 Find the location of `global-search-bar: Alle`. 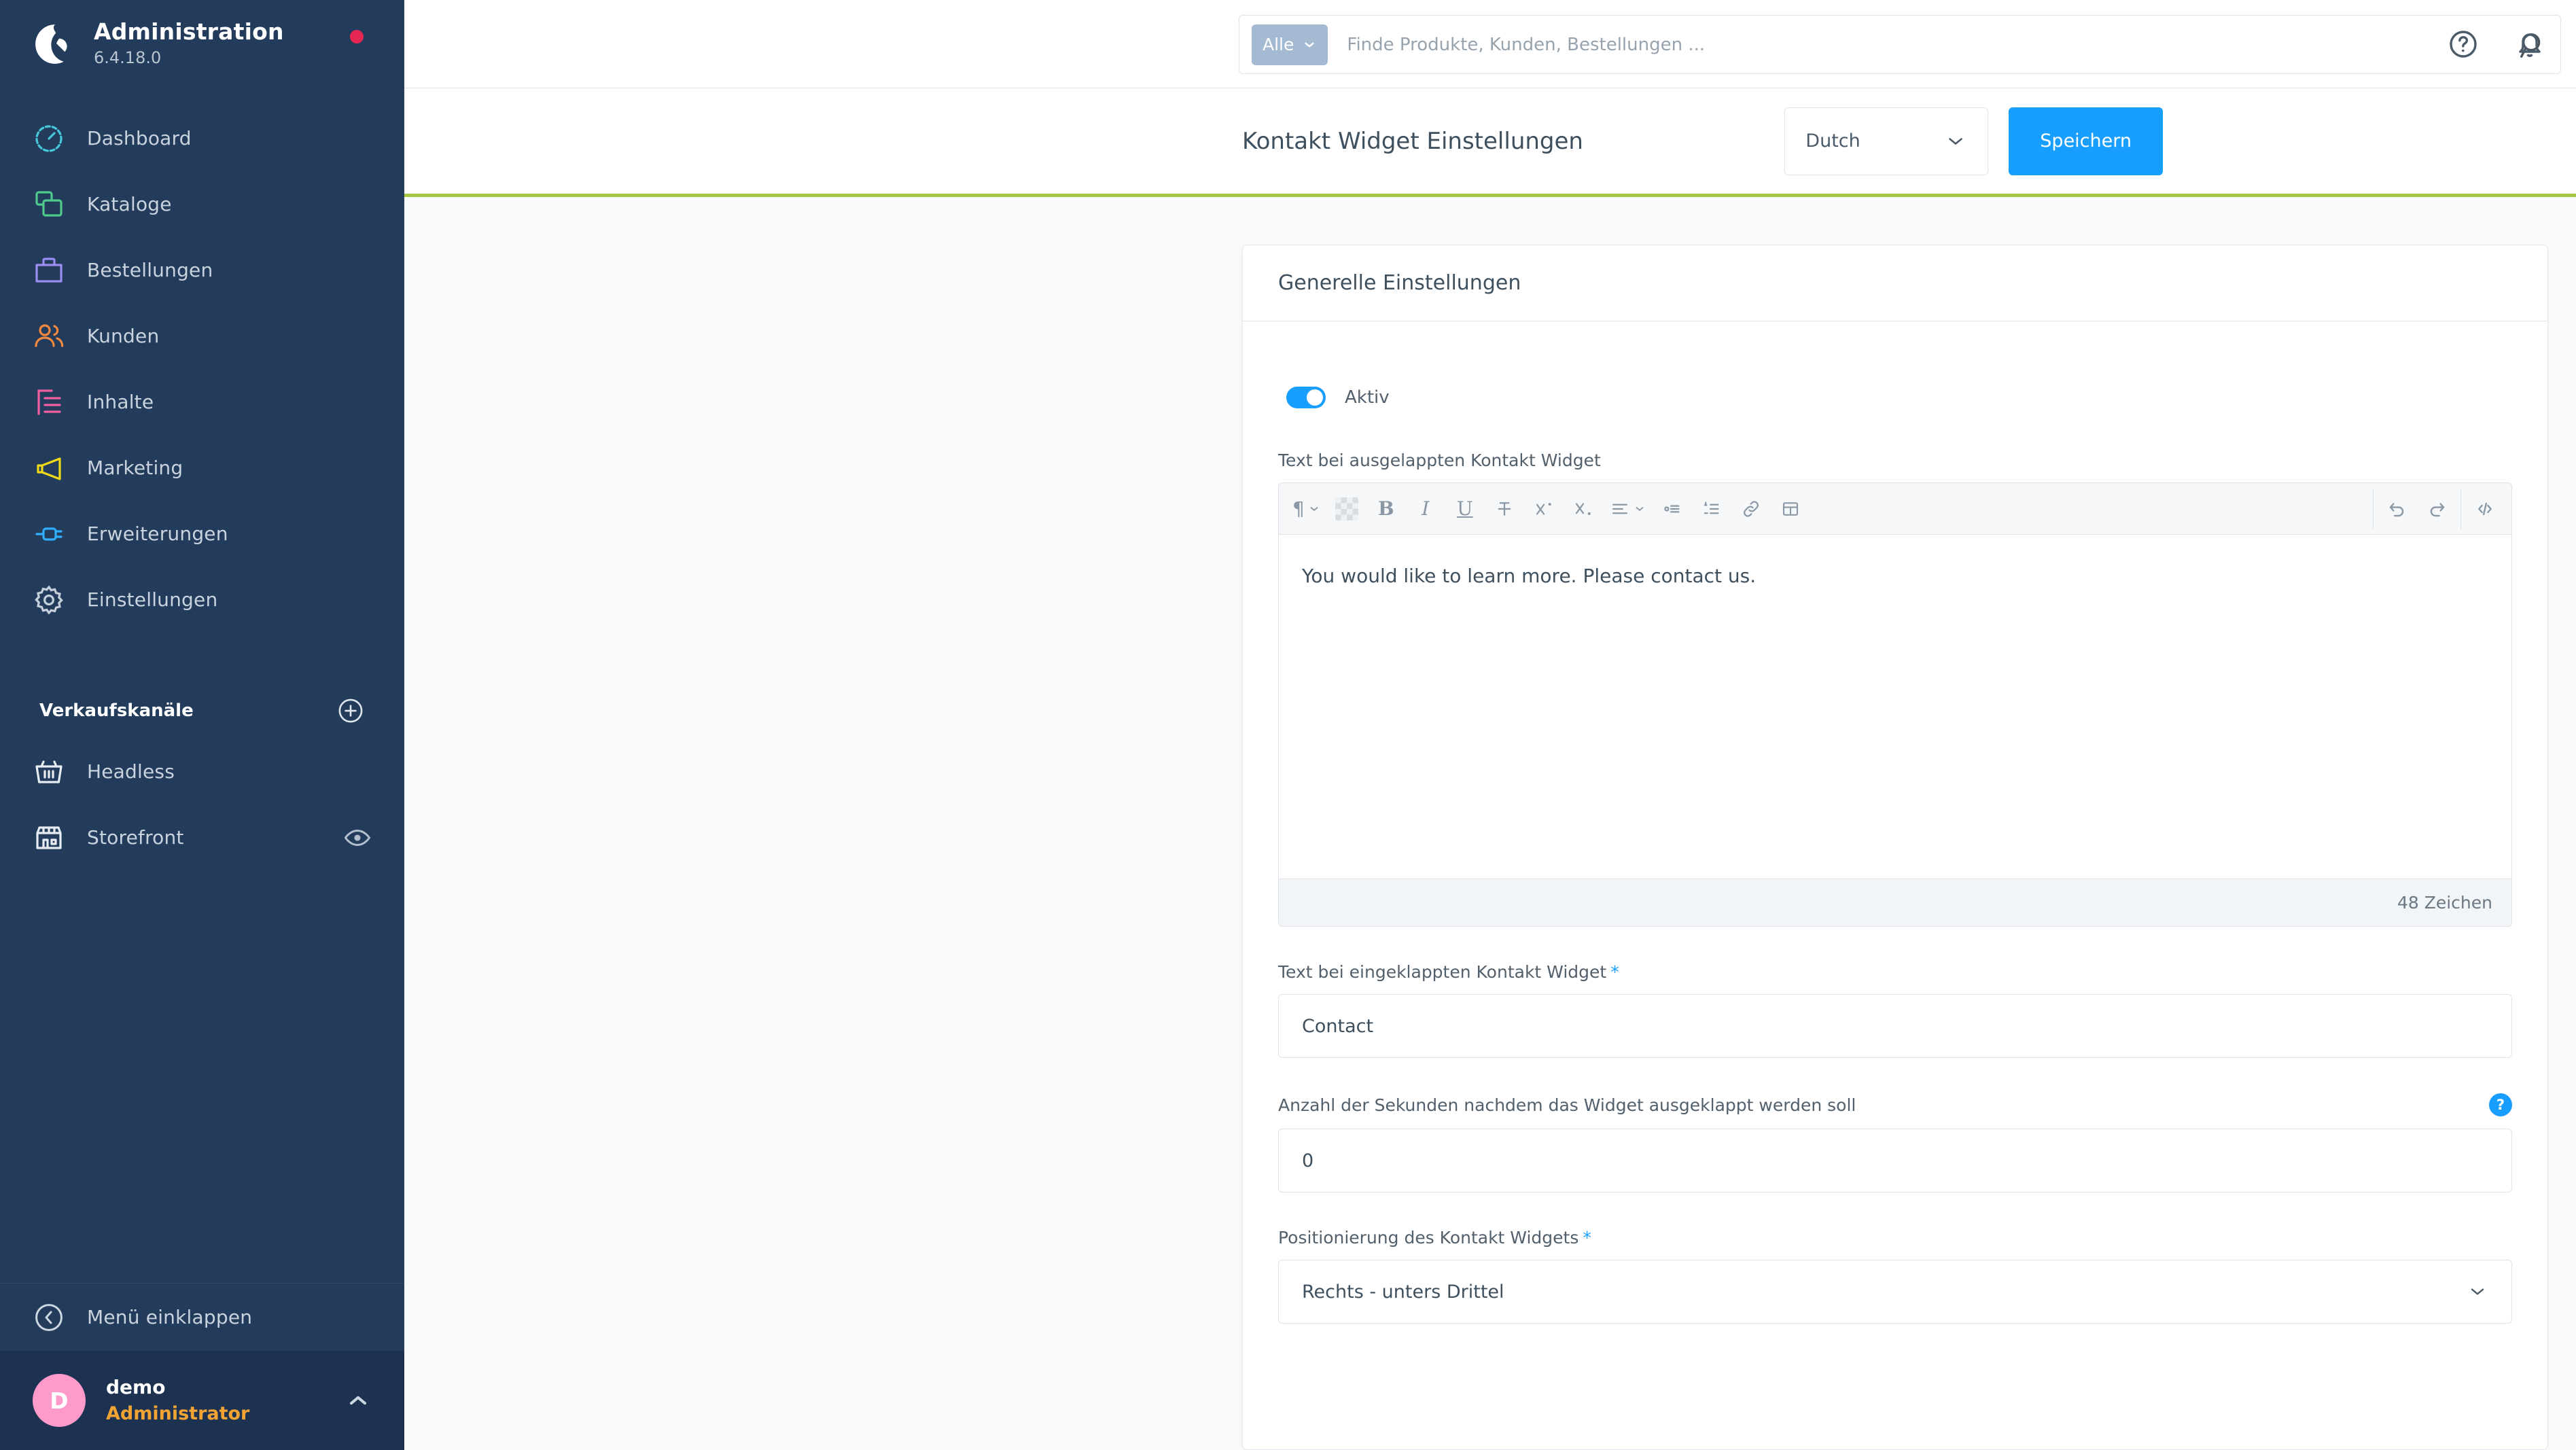

global-search-bar: Alle is located at coordinates (1900, 44).